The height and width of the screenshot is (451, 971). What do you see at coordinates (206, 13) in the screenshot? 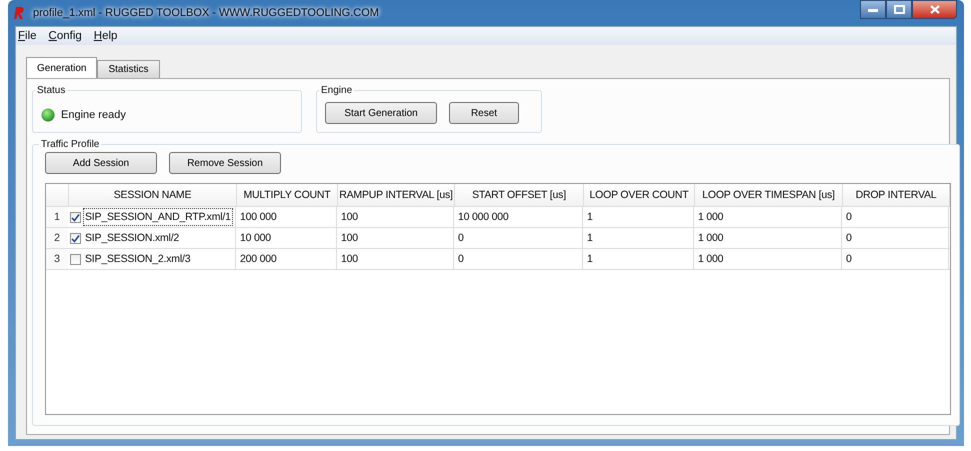
I see `window-title: profile_1.xml - RUGGED TOOLBOX - WWW.RUGGEDTOOLING.COM` at bounding box center [206, 13].